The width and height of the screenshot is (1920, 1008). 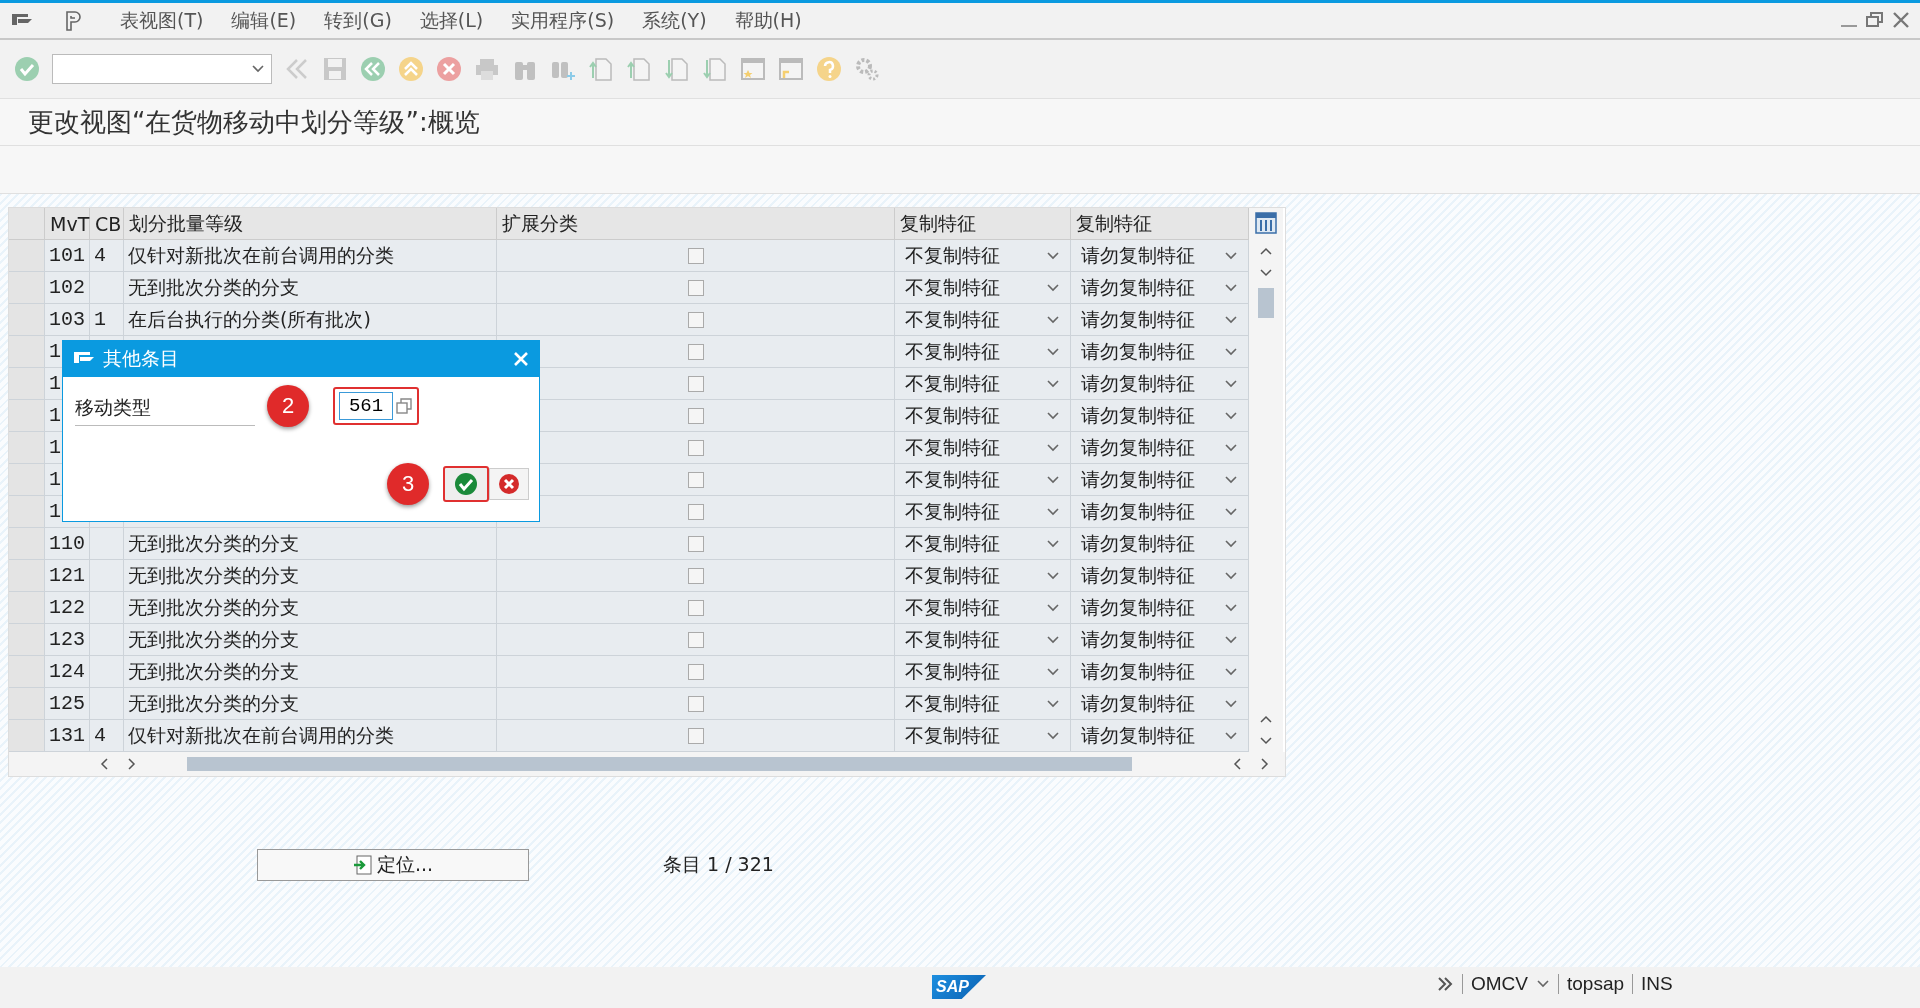 What do you see at coordinates (487, 69) in the screenshot?
I see `print-icon` at bounding box center [487, 69].